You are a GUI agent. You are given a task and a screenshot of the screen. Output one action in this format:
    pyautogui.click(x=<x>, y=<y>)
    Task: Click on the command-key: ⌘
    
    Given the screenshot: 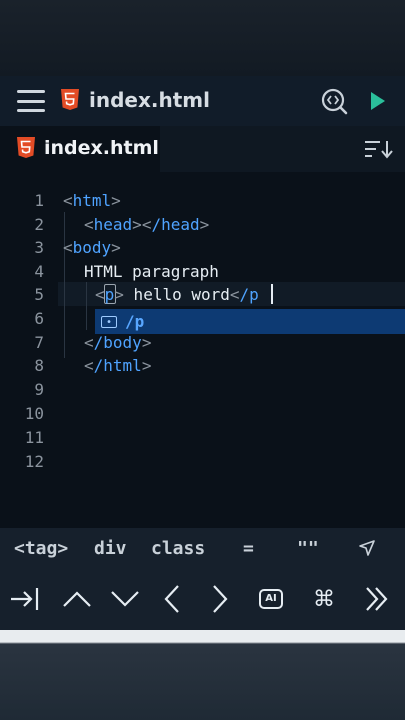 What is the action you would take?
    pyautogui.click(x=324, y=599)
    